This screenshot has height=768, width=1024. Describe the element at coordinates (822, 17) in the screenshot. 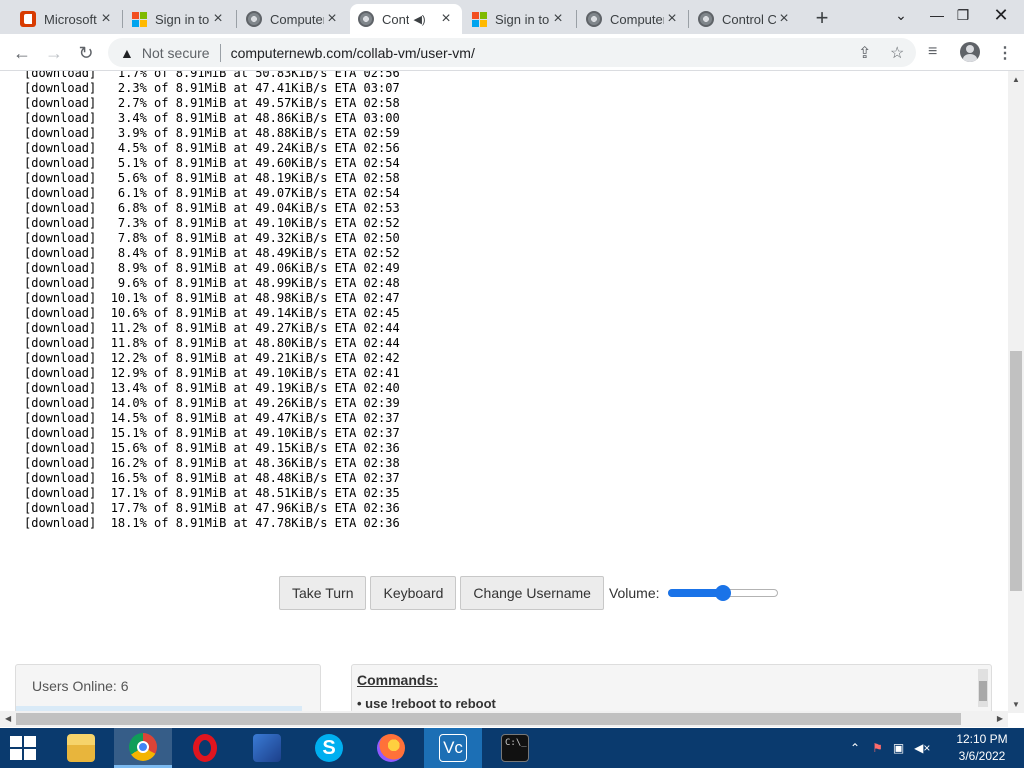

I see `new-tab-button: +` at that location.